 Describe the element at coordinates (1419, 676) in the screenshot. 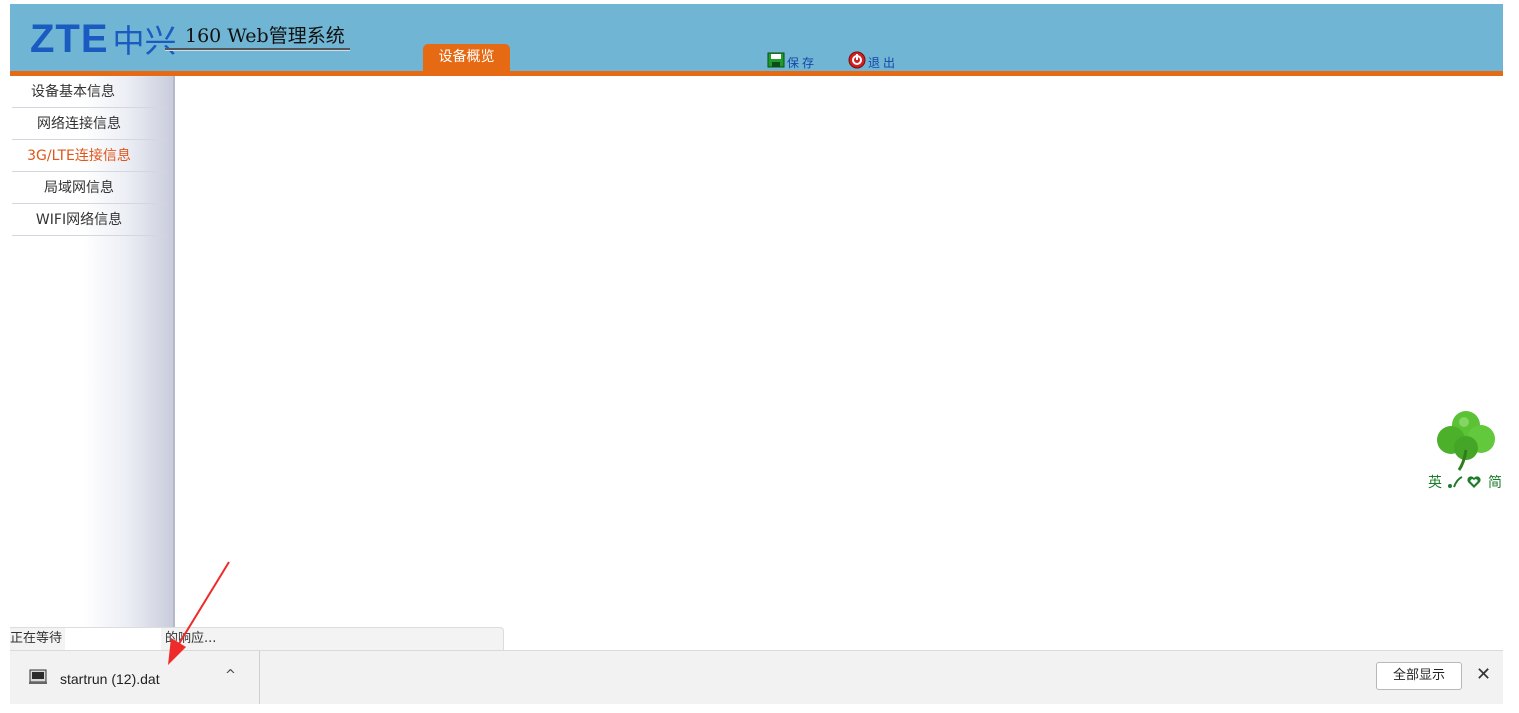

I see `show-all-downloads-button: 全部显示` at that location.